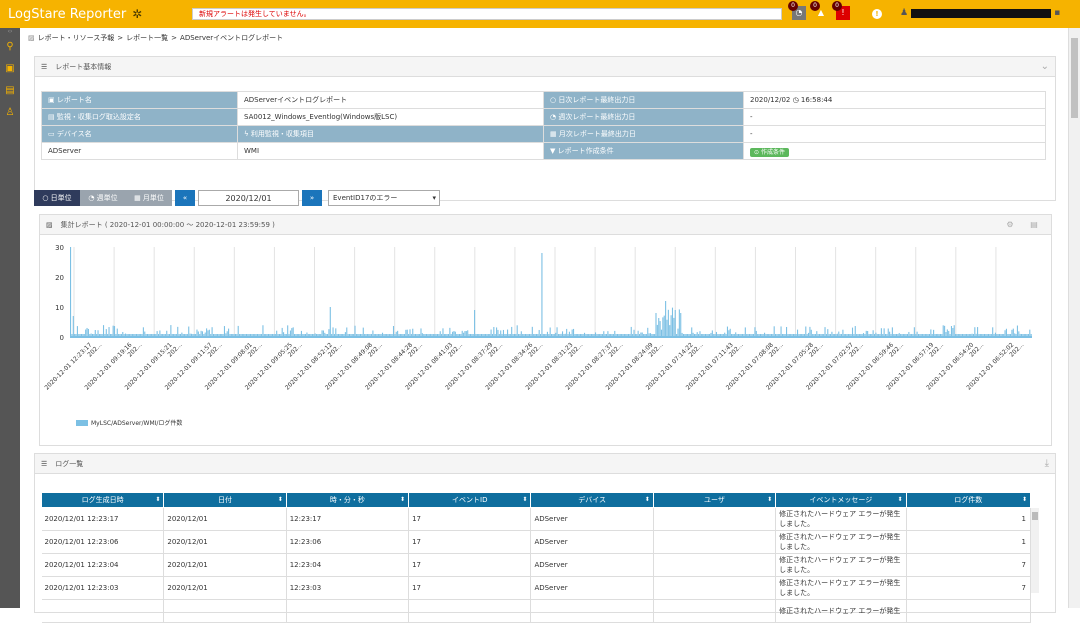  I want to click on label-create-condition: ▼ レポート作成条件, so click(643, 151).